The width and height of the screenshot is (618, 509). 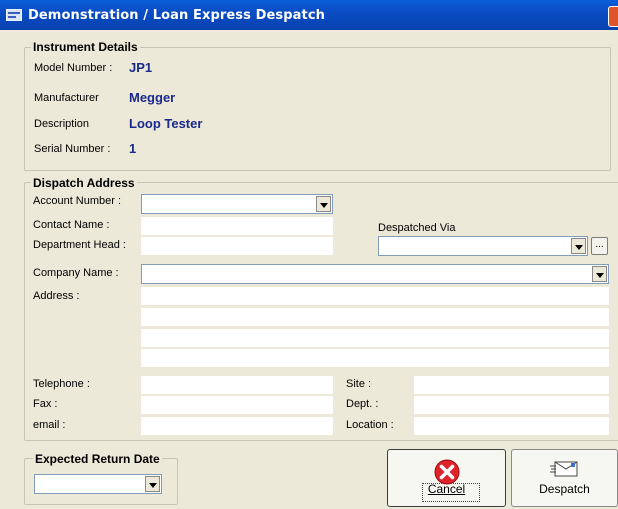 I want to click on title-bar: Demonstration / Loan Express Despatch, so click(x=309, y=15).